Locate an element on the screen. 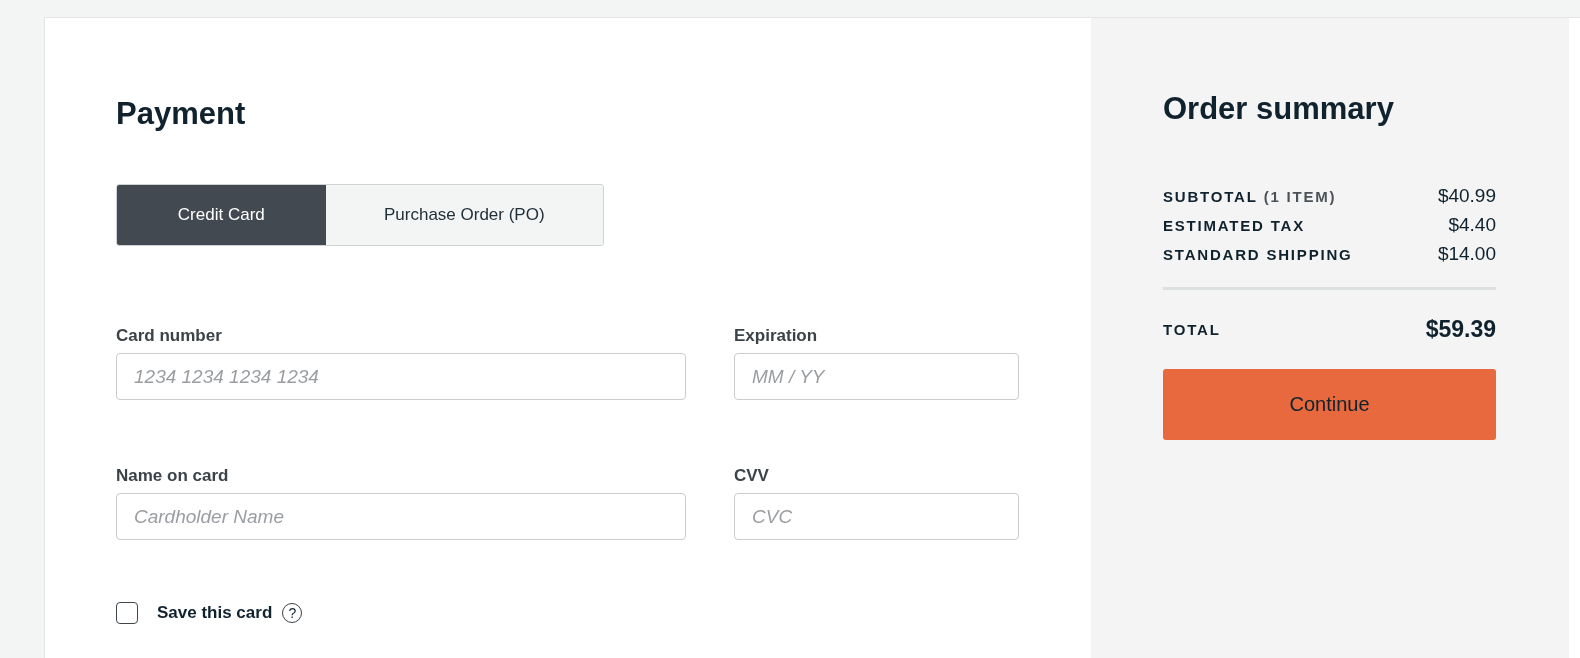 Image resolution: width=1580 pixels, height=658 pixels. line-amount: $14.00 is located at coordinates (1466, 254).